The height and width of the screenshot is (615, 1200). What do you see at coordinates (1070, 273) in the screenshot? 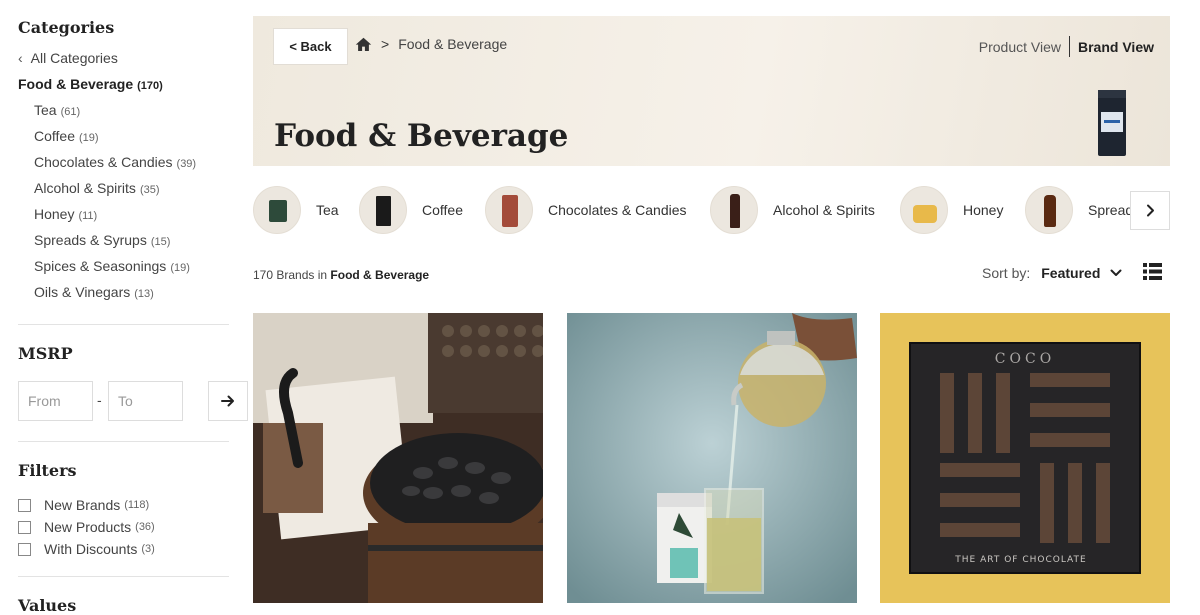
I see `sort-value: Featured` at bounding box center [1070, 273].